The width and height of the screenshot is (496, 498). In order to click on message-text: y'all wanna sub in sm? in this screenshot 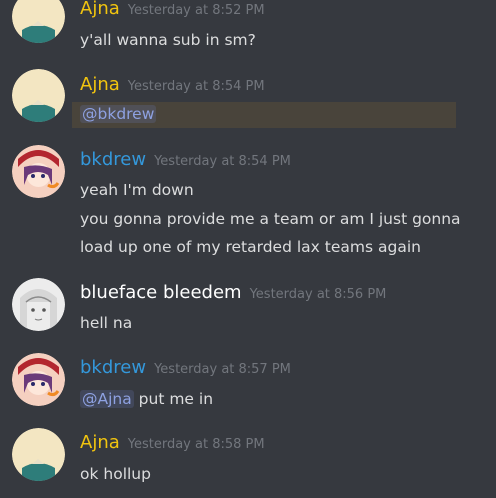, I will do `click(168, 40)`.